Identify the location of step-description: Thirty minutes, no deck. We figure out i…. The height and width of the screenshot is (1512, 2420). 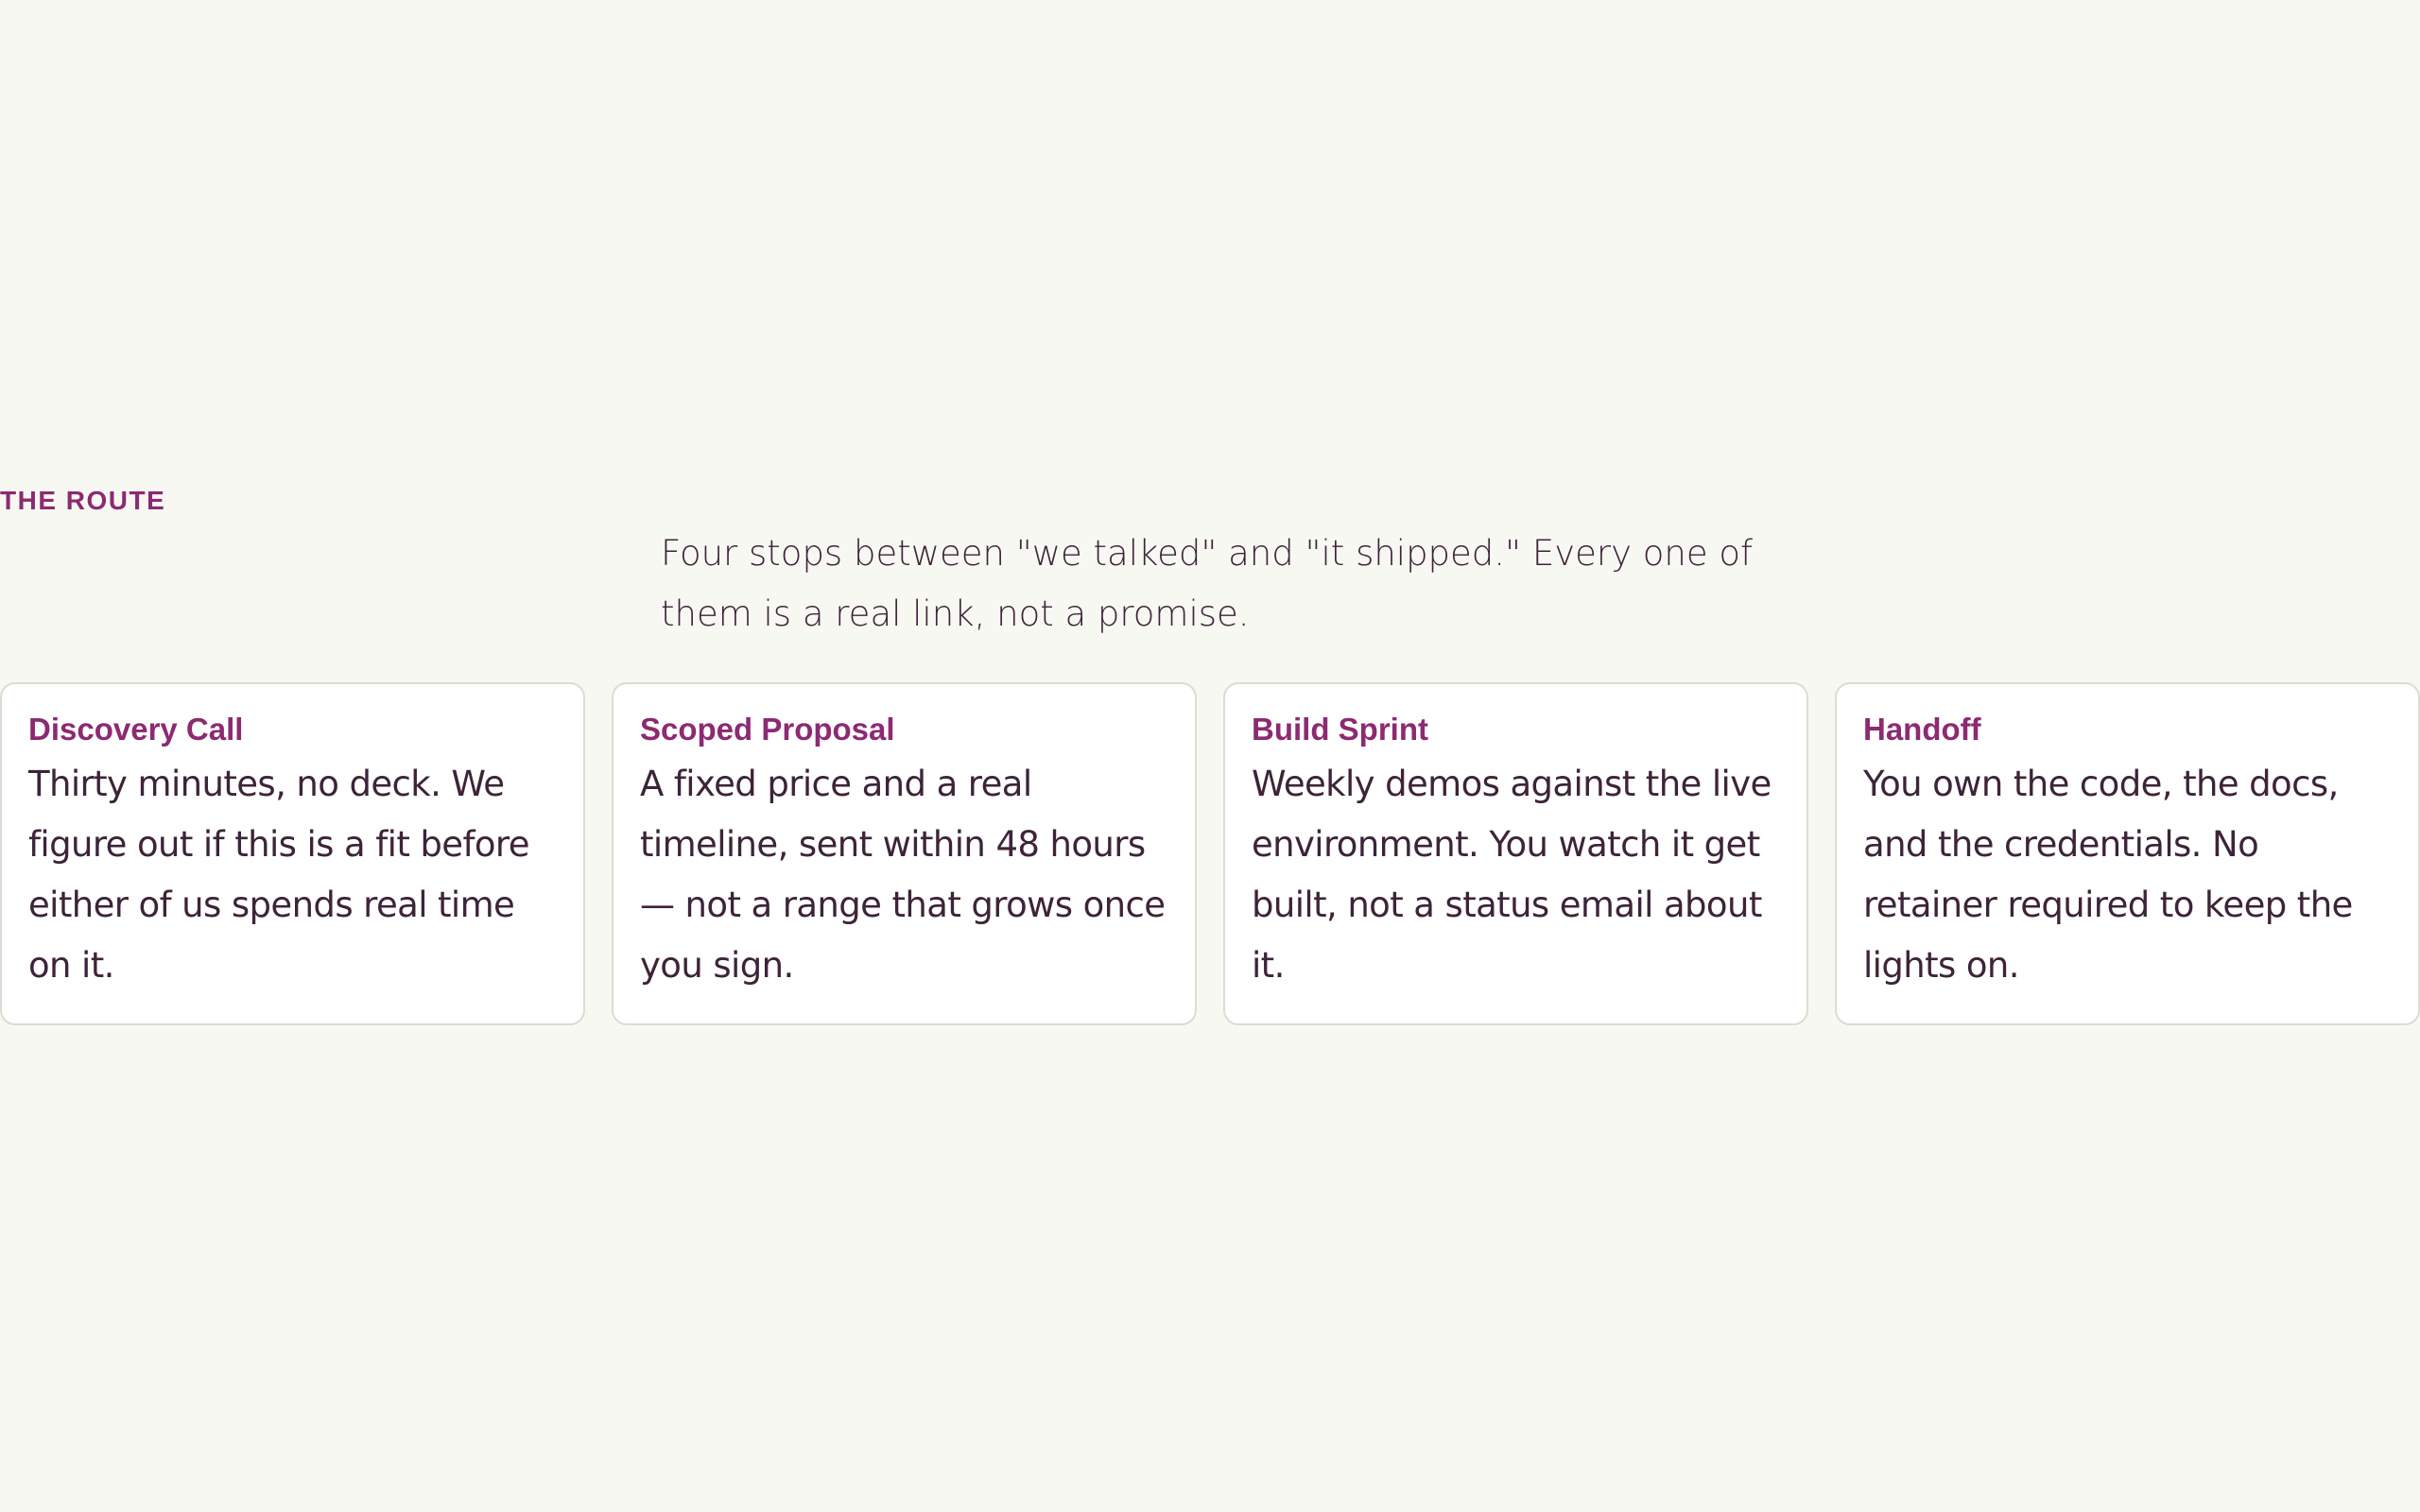
(278, 875).